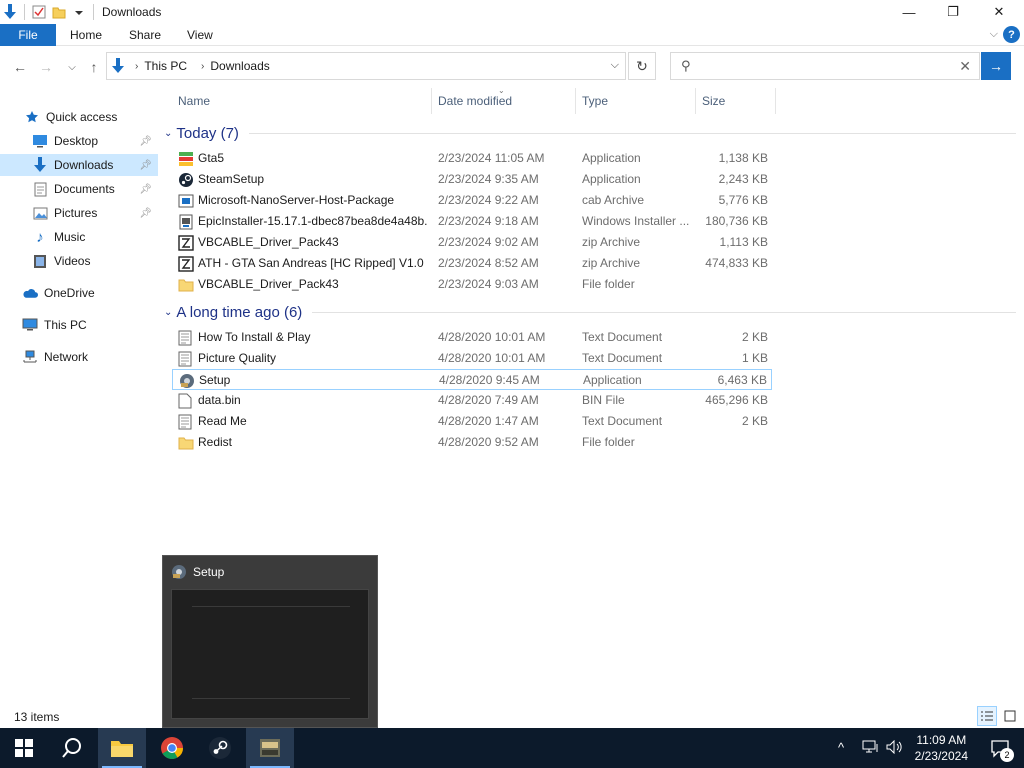  What do you see at coordinates (145, 35) in the screenshot?
I see `tab-share: Share` at bounding box center [145, 35].